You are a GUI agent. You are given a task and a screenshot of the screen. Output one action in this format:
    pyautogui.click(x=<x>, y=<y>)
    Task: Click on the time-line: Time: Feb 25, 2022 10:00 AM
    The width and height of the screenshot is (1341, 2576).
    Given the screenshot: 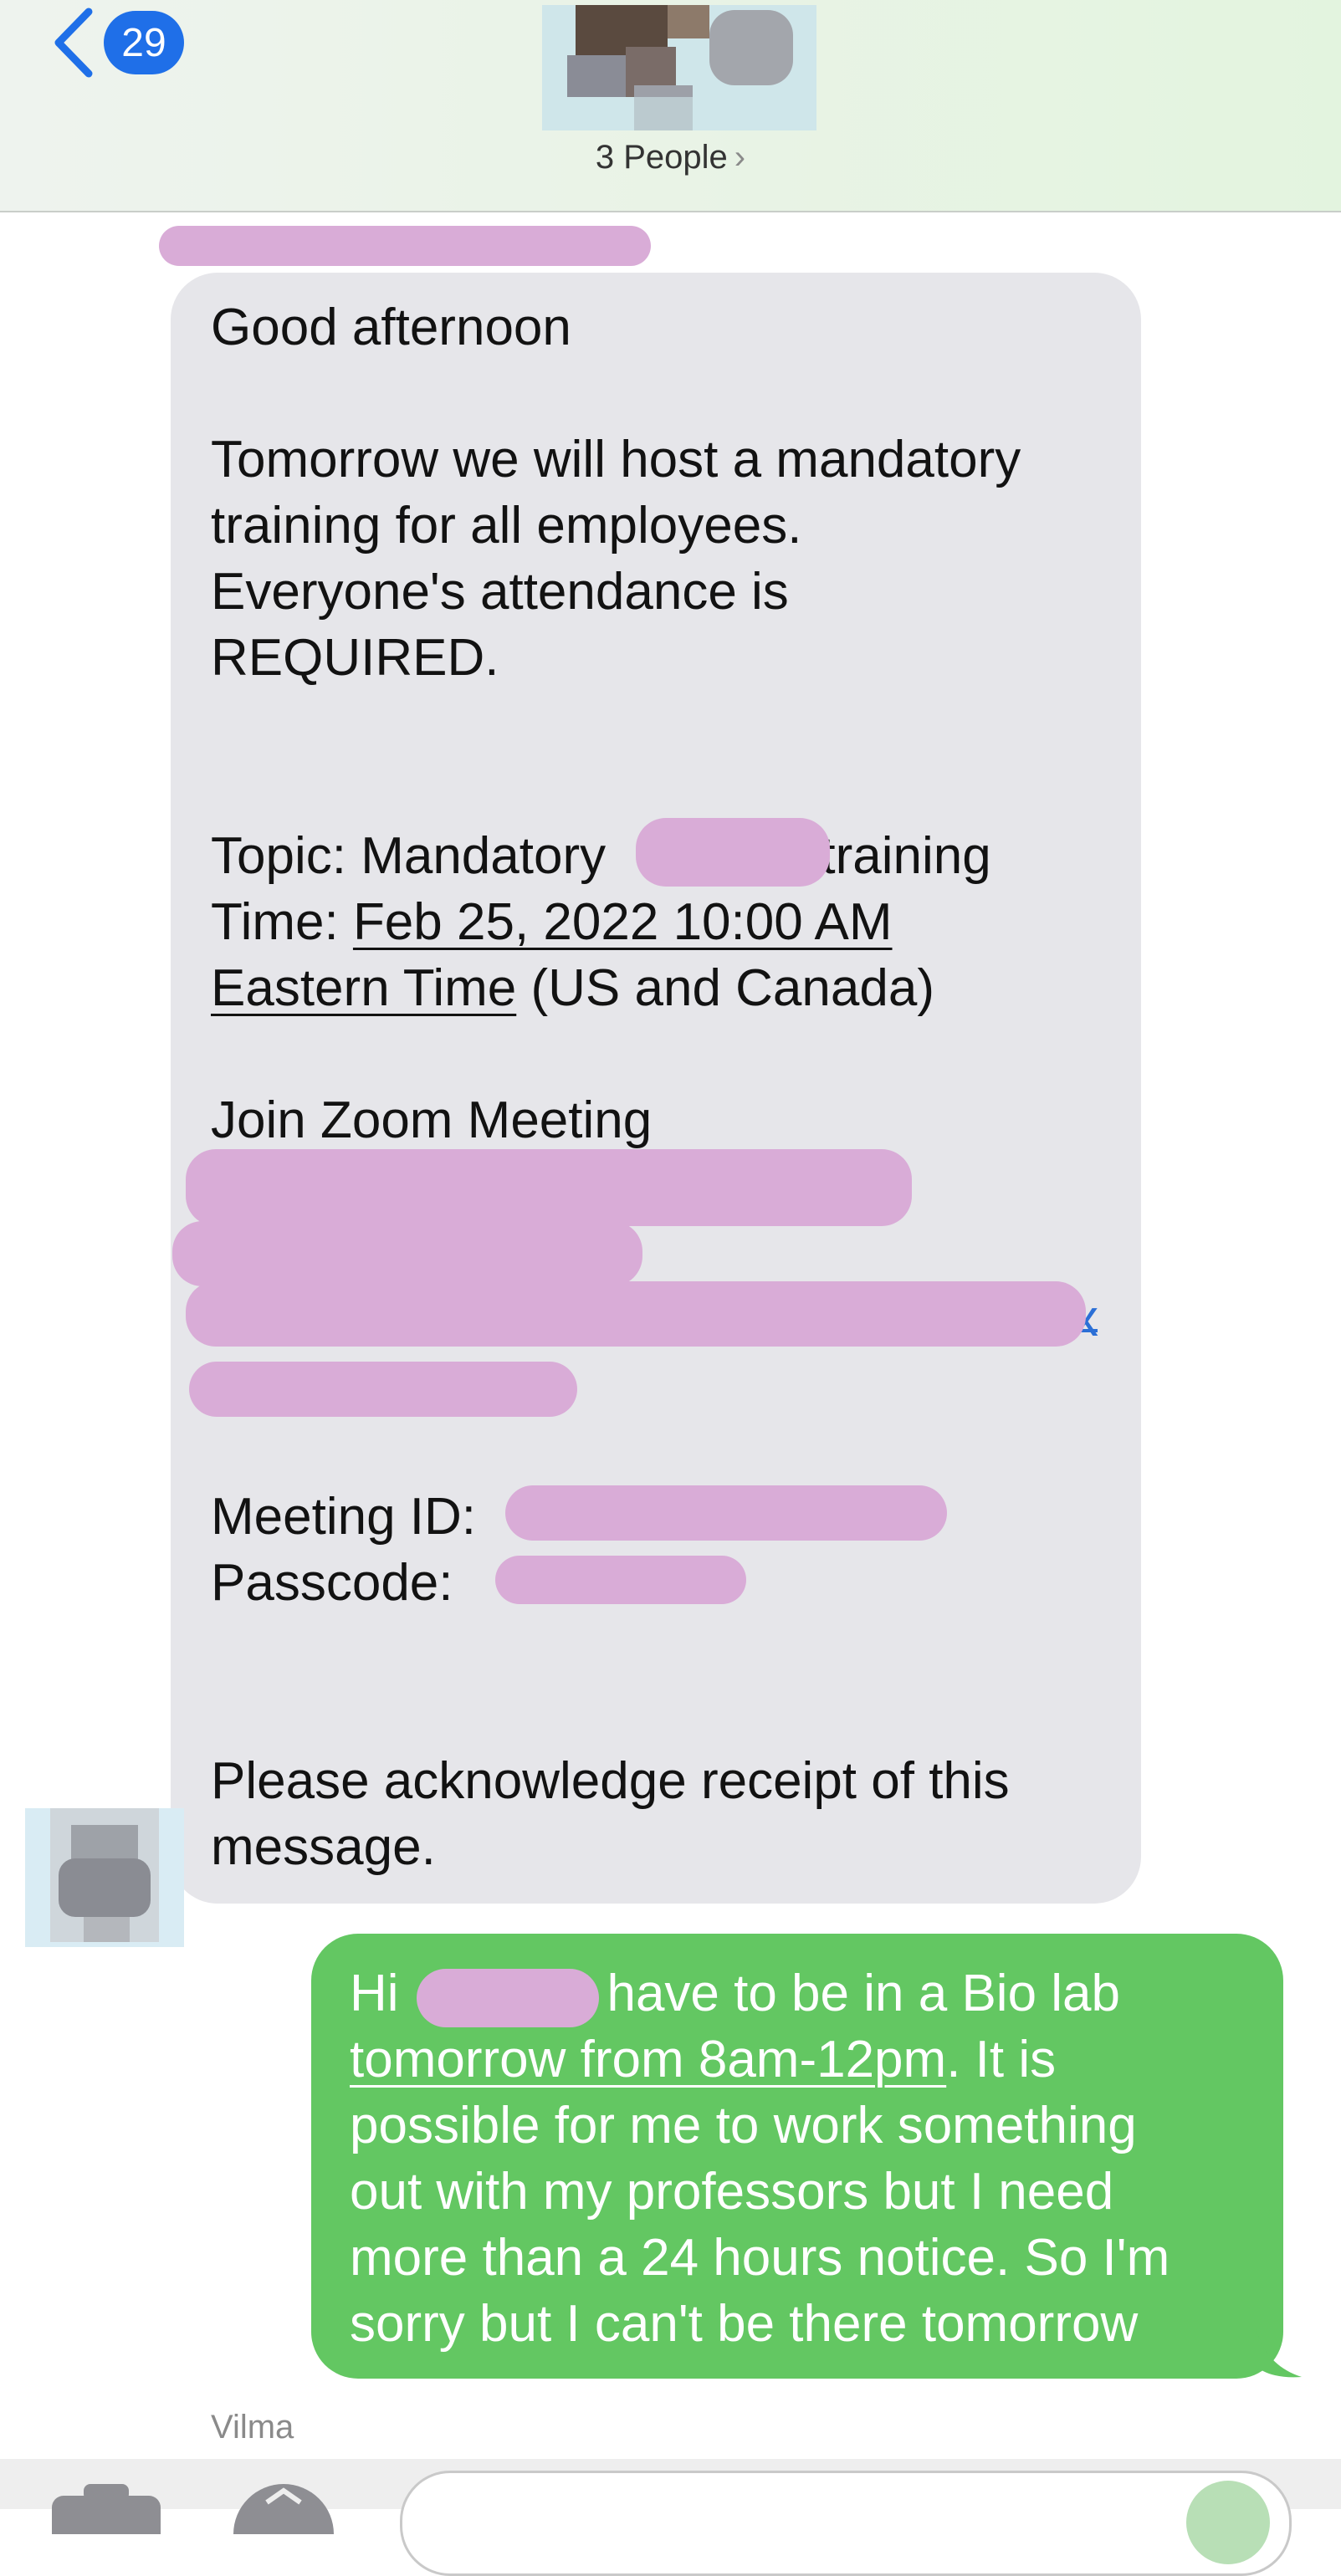 What is the action you would take?
    pyautogui.click(x=667, y=922)
    